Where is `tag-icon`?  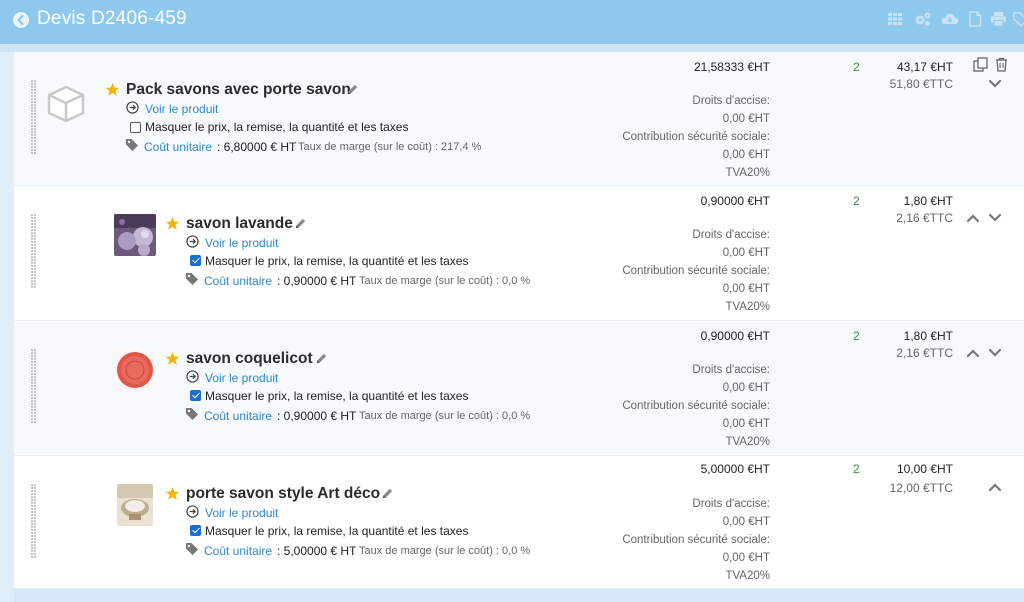 tag-icon is located at coordinates (1018, 19).